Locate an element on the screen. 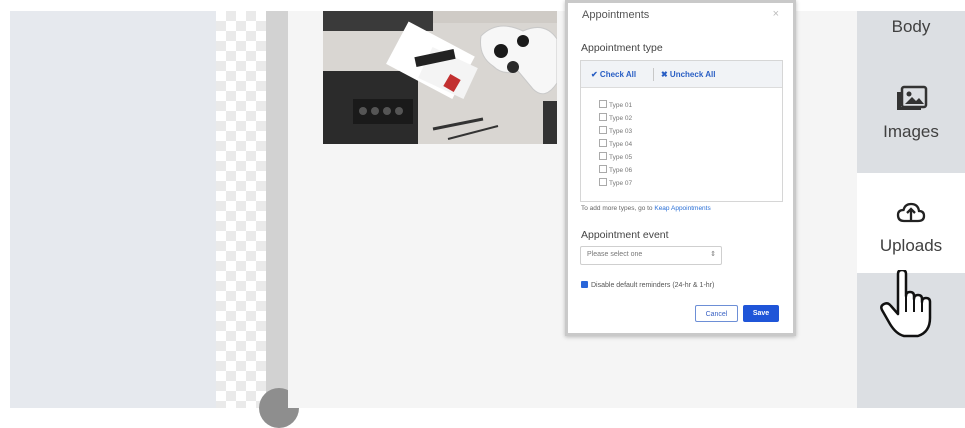  select-arrow-icon: ⇕ is located at coordinates (713, 254).